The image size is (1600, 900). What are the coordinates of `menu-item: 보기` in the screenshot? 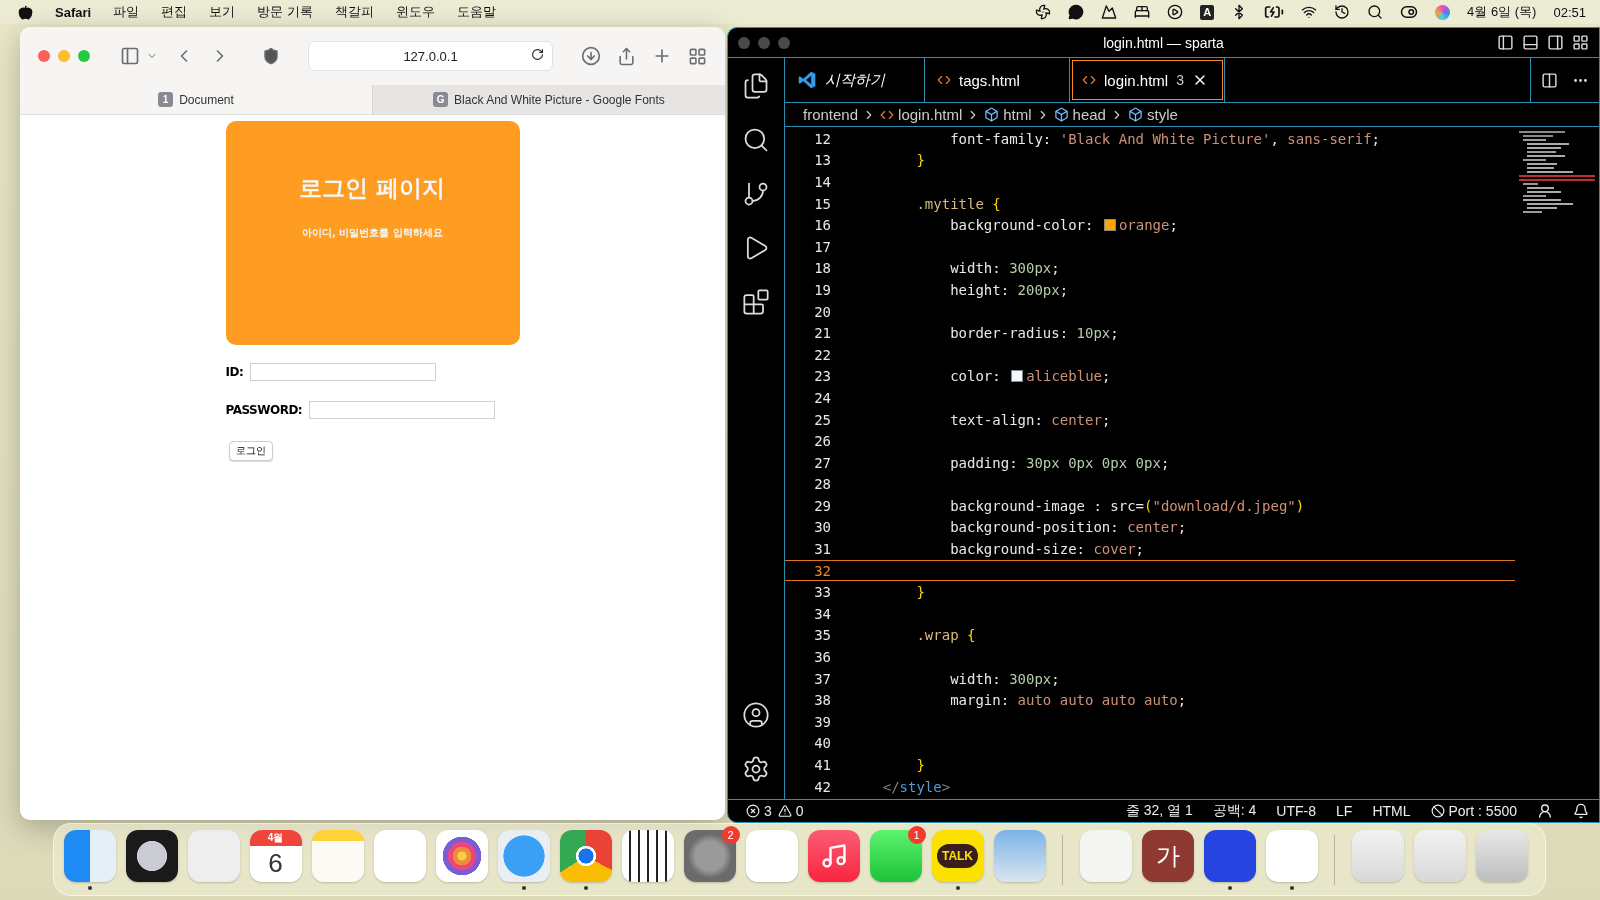 It's located at (222, 12).